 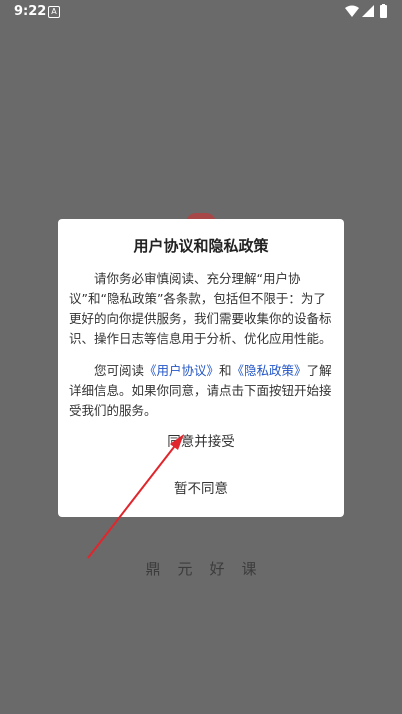 What do you see at coordinates (119, 370) in the screenshot?
I see `paragraph-prefix: 您可阅读` at bounding box center [119, 370].